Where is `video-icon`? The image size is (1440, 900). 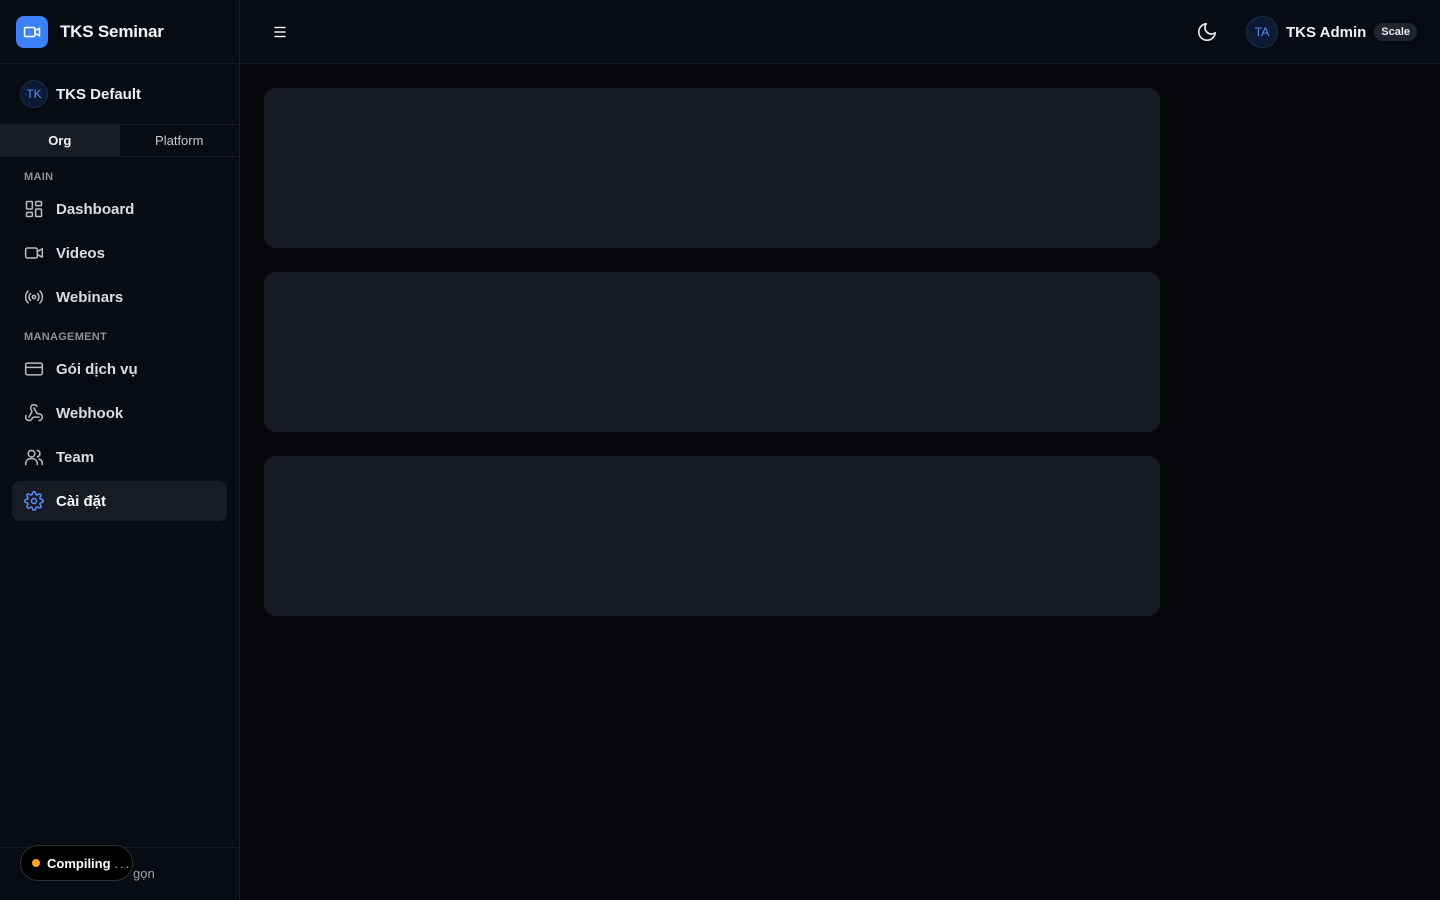
video-icon is located at coordinates (34, 253).